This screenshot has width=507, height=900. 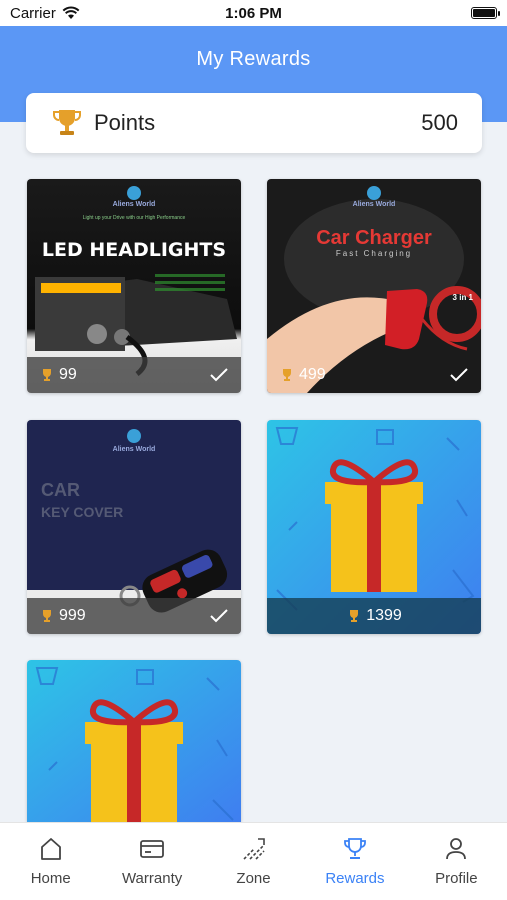 I want to click on tab-profile-label: Profile, so click(x=456, y=878).